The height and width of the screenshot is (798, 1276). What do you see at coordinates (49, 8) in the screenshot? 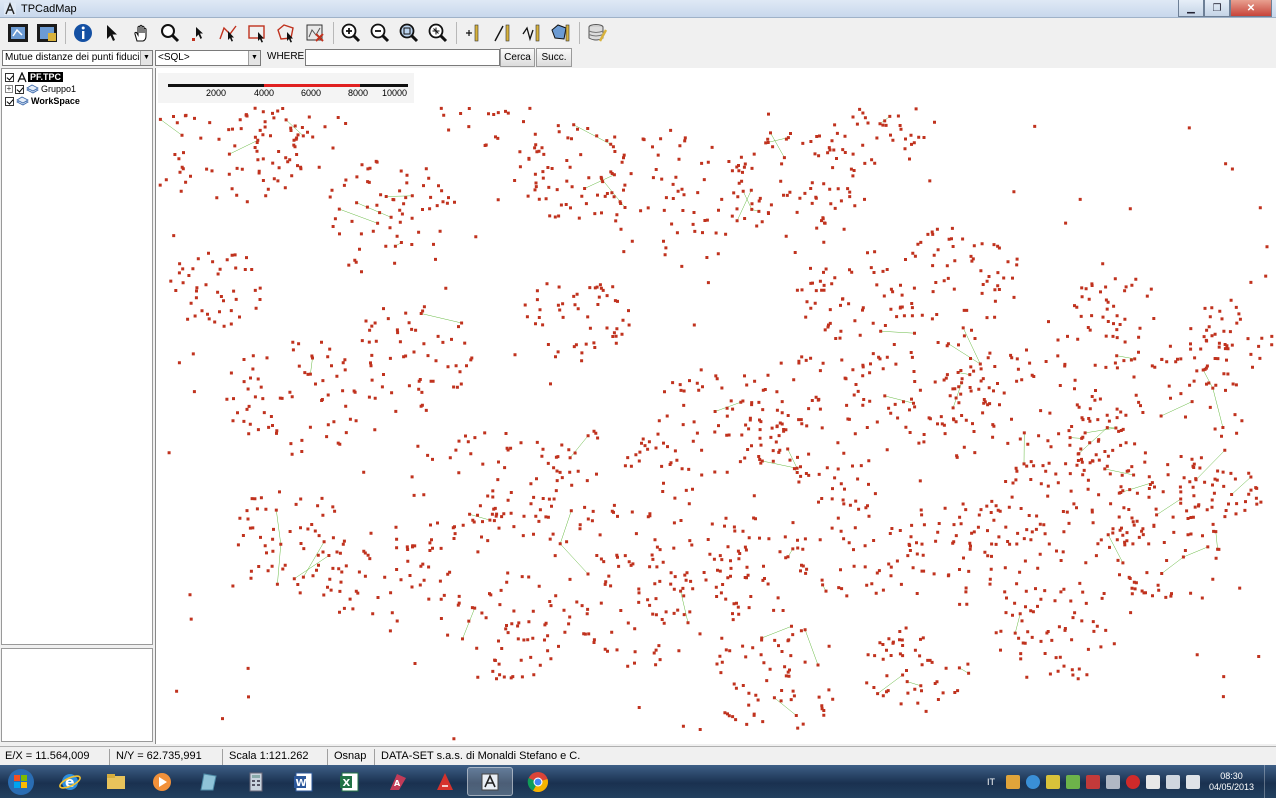
I see `window-title: TPCadMap` at bounding box center [49, 8].